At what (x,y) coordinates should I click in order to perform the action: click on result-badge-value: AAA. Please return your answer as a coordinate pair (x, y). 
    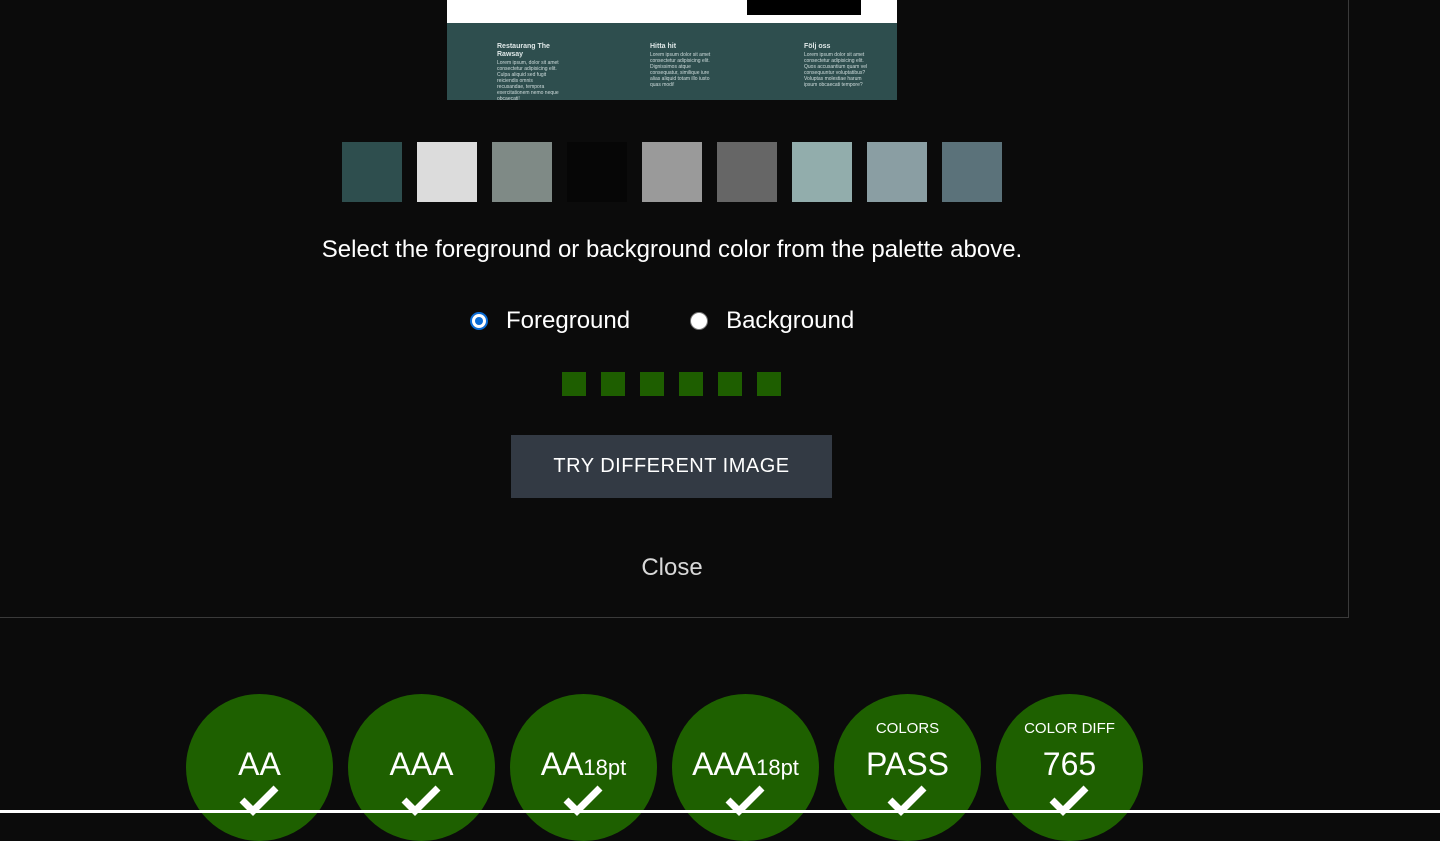
    Looking at the image, I should click on (421, 764).